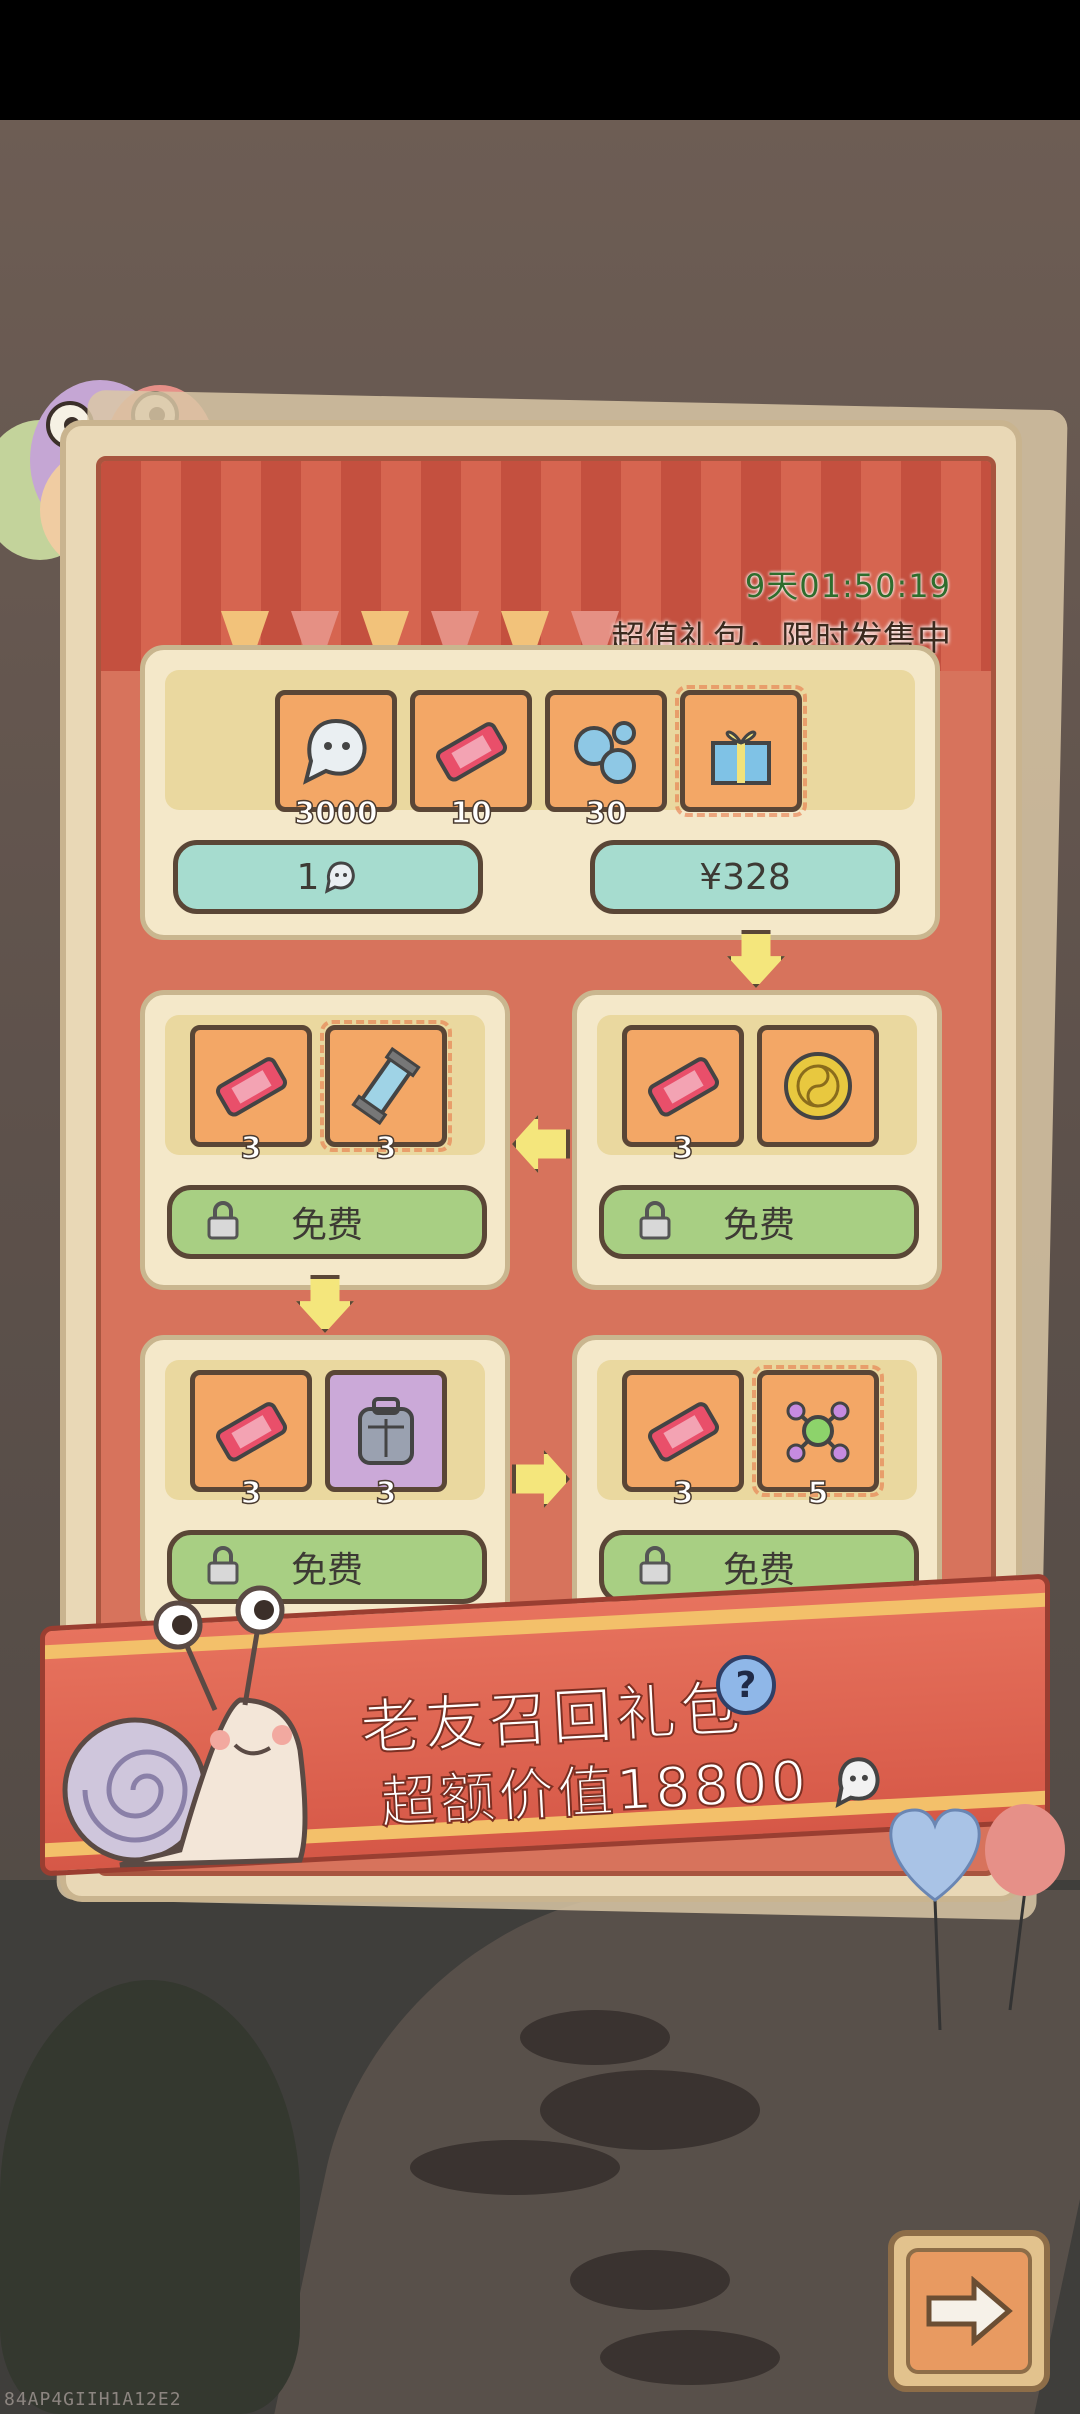 This screenshot has width=1080, height=2414. I want to click on blue-orbs-icon, so click(605, 752).